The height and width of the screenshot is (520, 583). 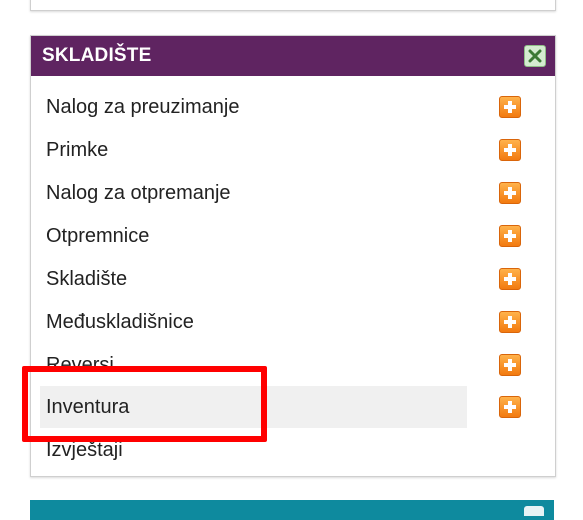 What do you see at coordinates (143, 107) in the screenshot?
I see `menu-item-label: Nalog za preuzimanje` at bounding box center [143, 107].